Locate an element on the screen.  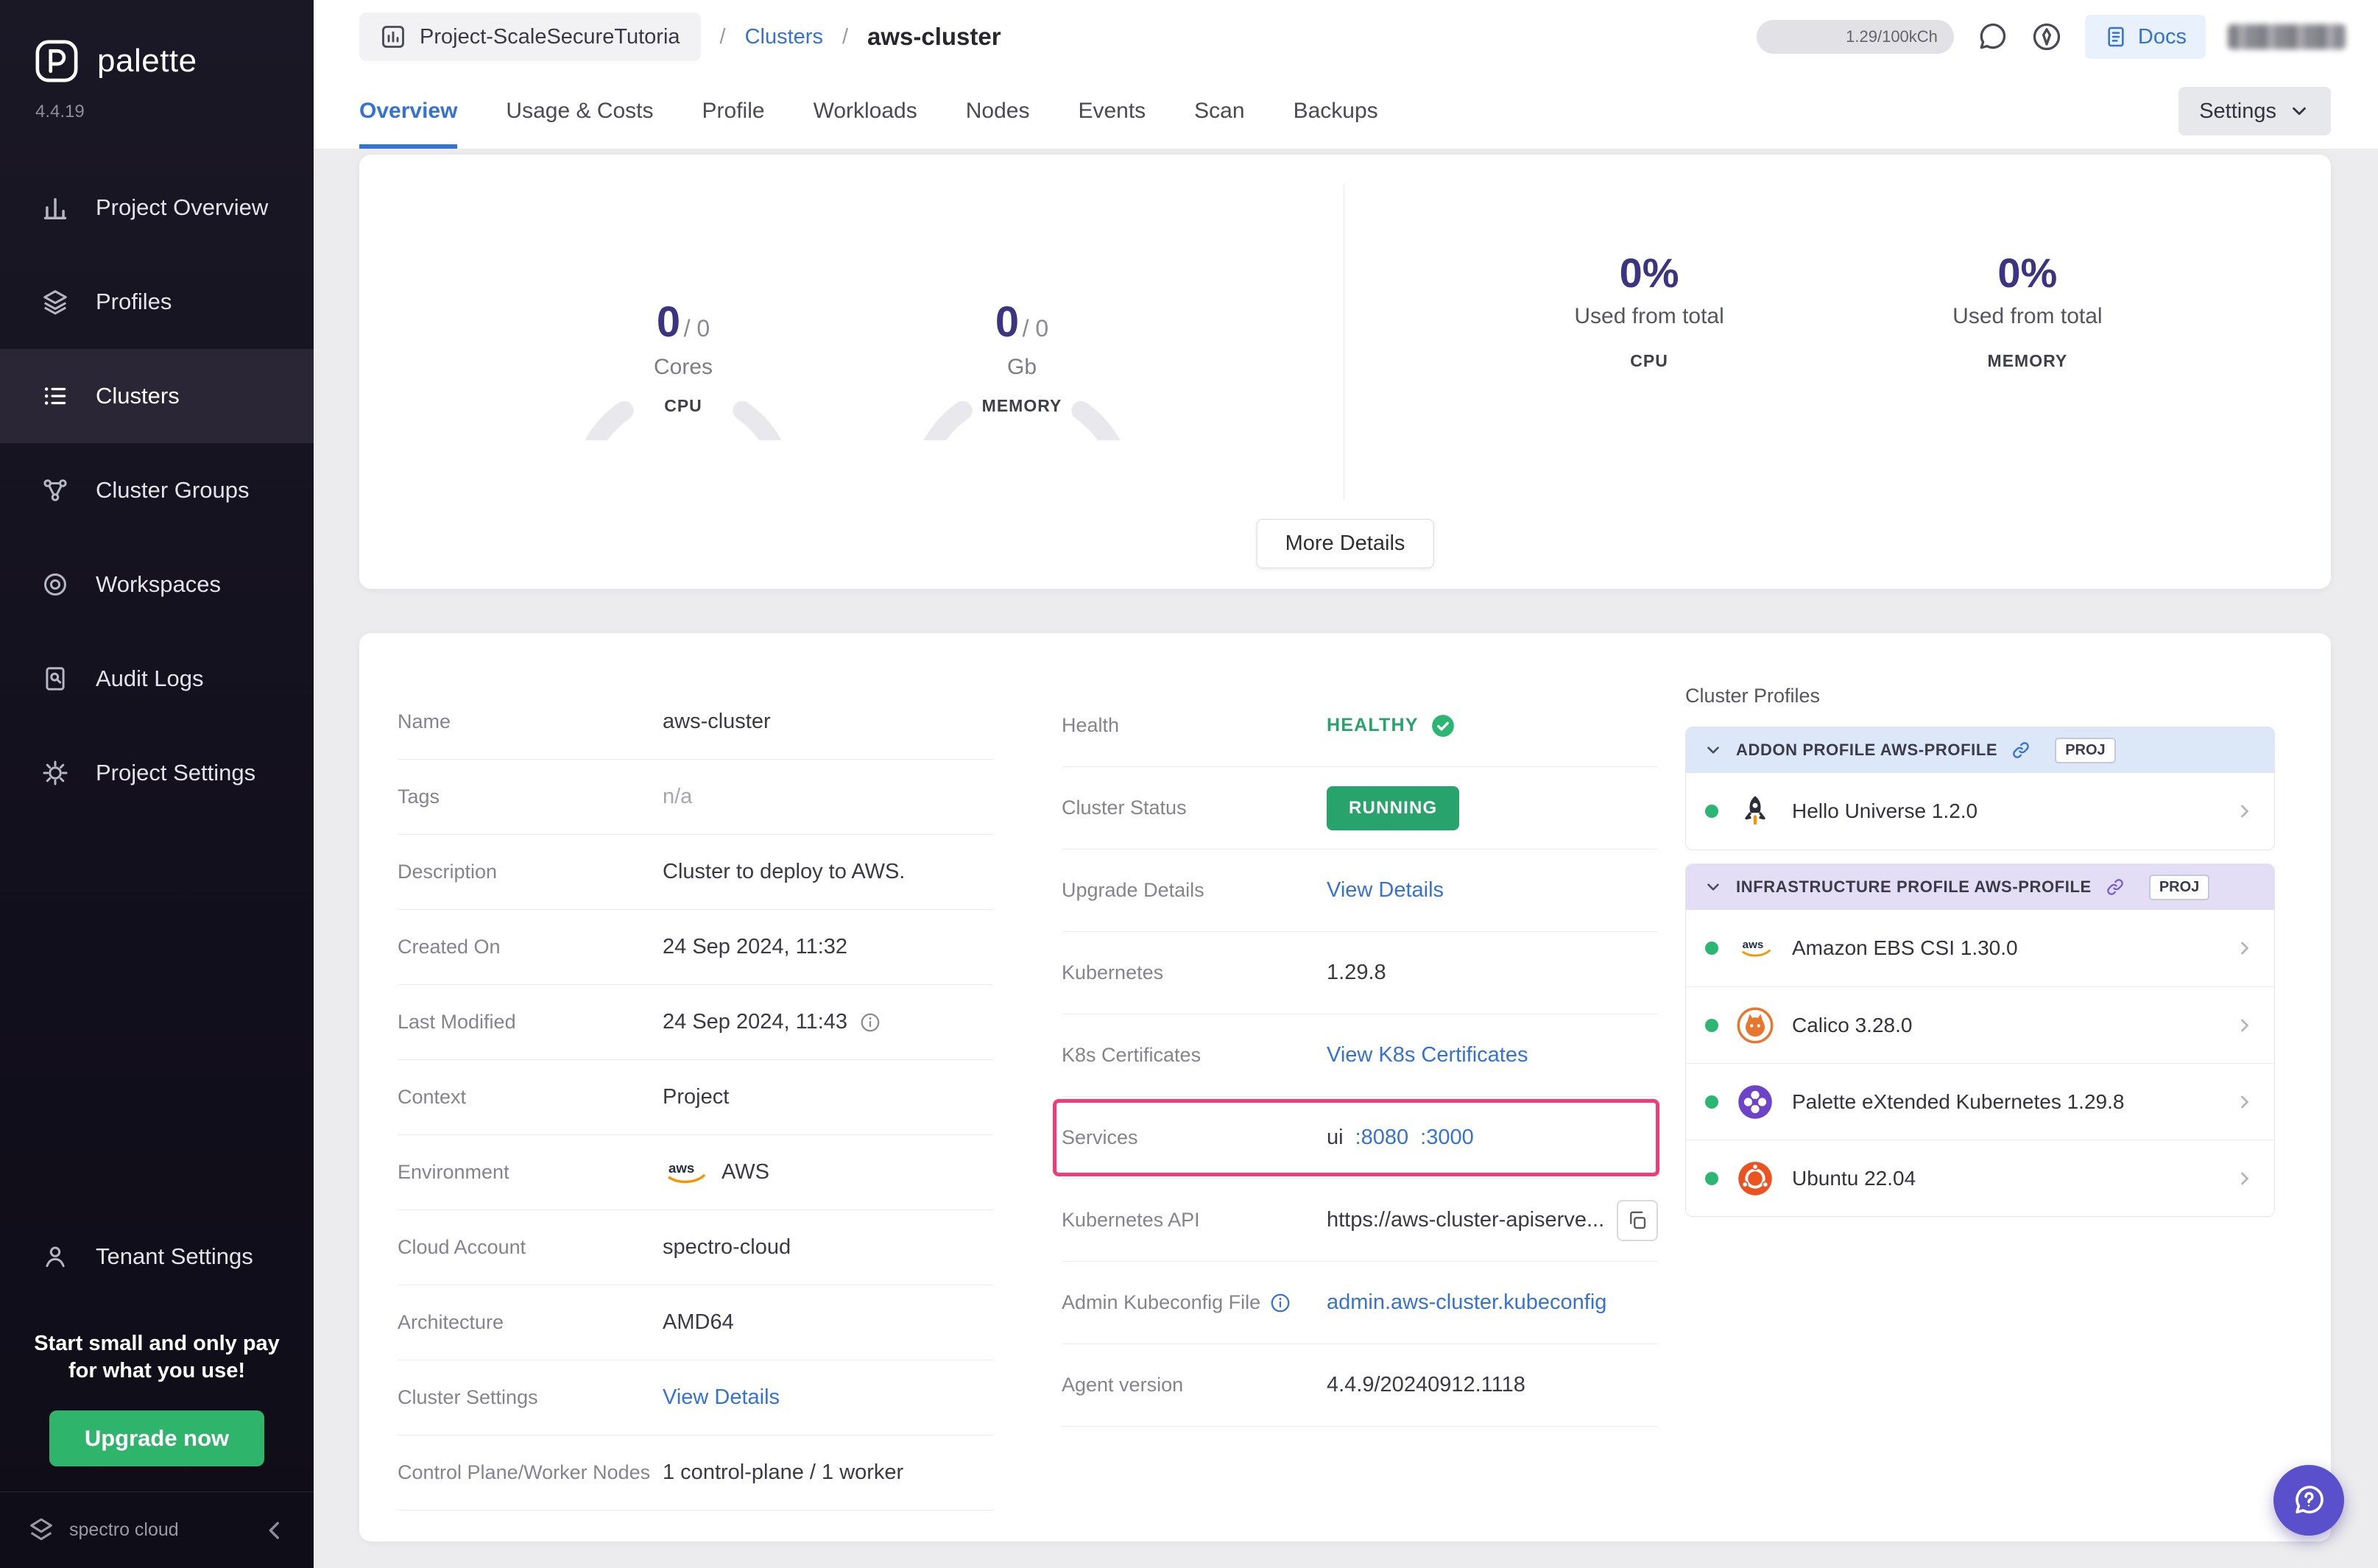
spectro-cloud-logo-icon is located at coordinates (41, 1530).